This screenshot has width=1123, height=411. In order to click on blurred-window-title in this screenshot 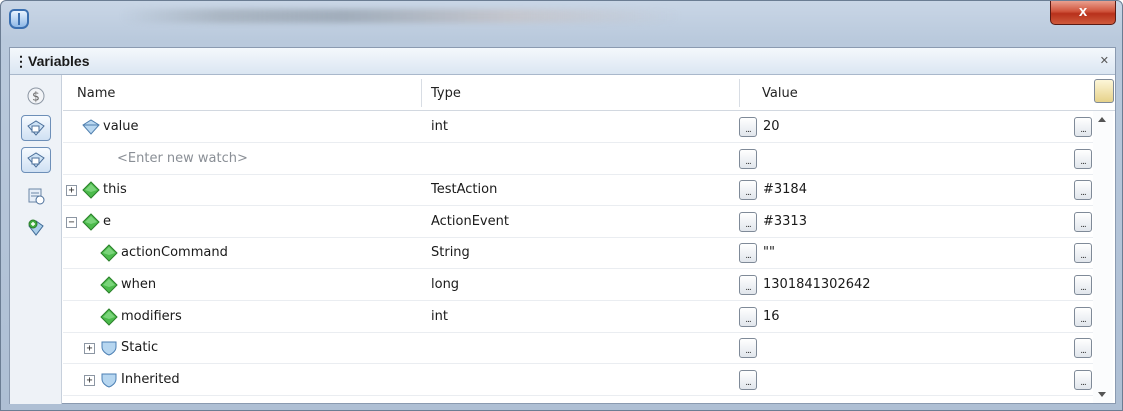, I will do `click(401, 16)`.